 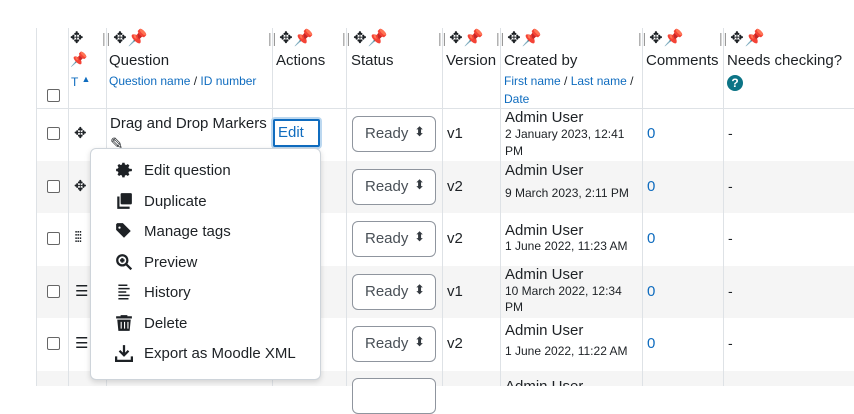 What do you see at coordinates (36, 207) in the screenshot?
I see `table-border` at bounding box center [36, 207].